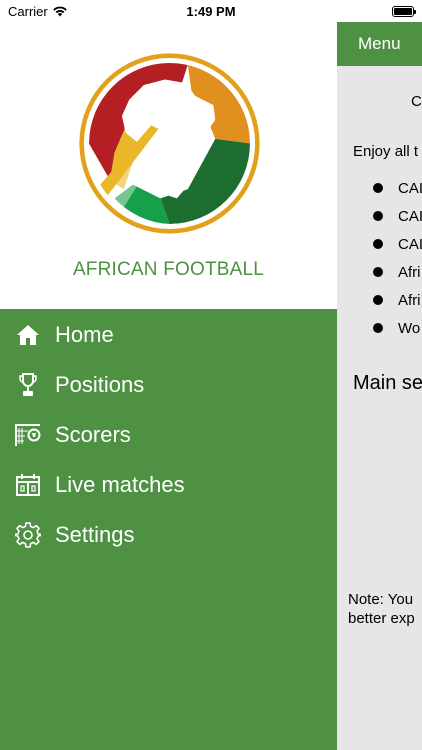 Image resolution: width=422 pixels, height=750 pixels. Describe the element at coordinates (409, 328) in the screenshot. I see `list-item-6: Wo` at that location.